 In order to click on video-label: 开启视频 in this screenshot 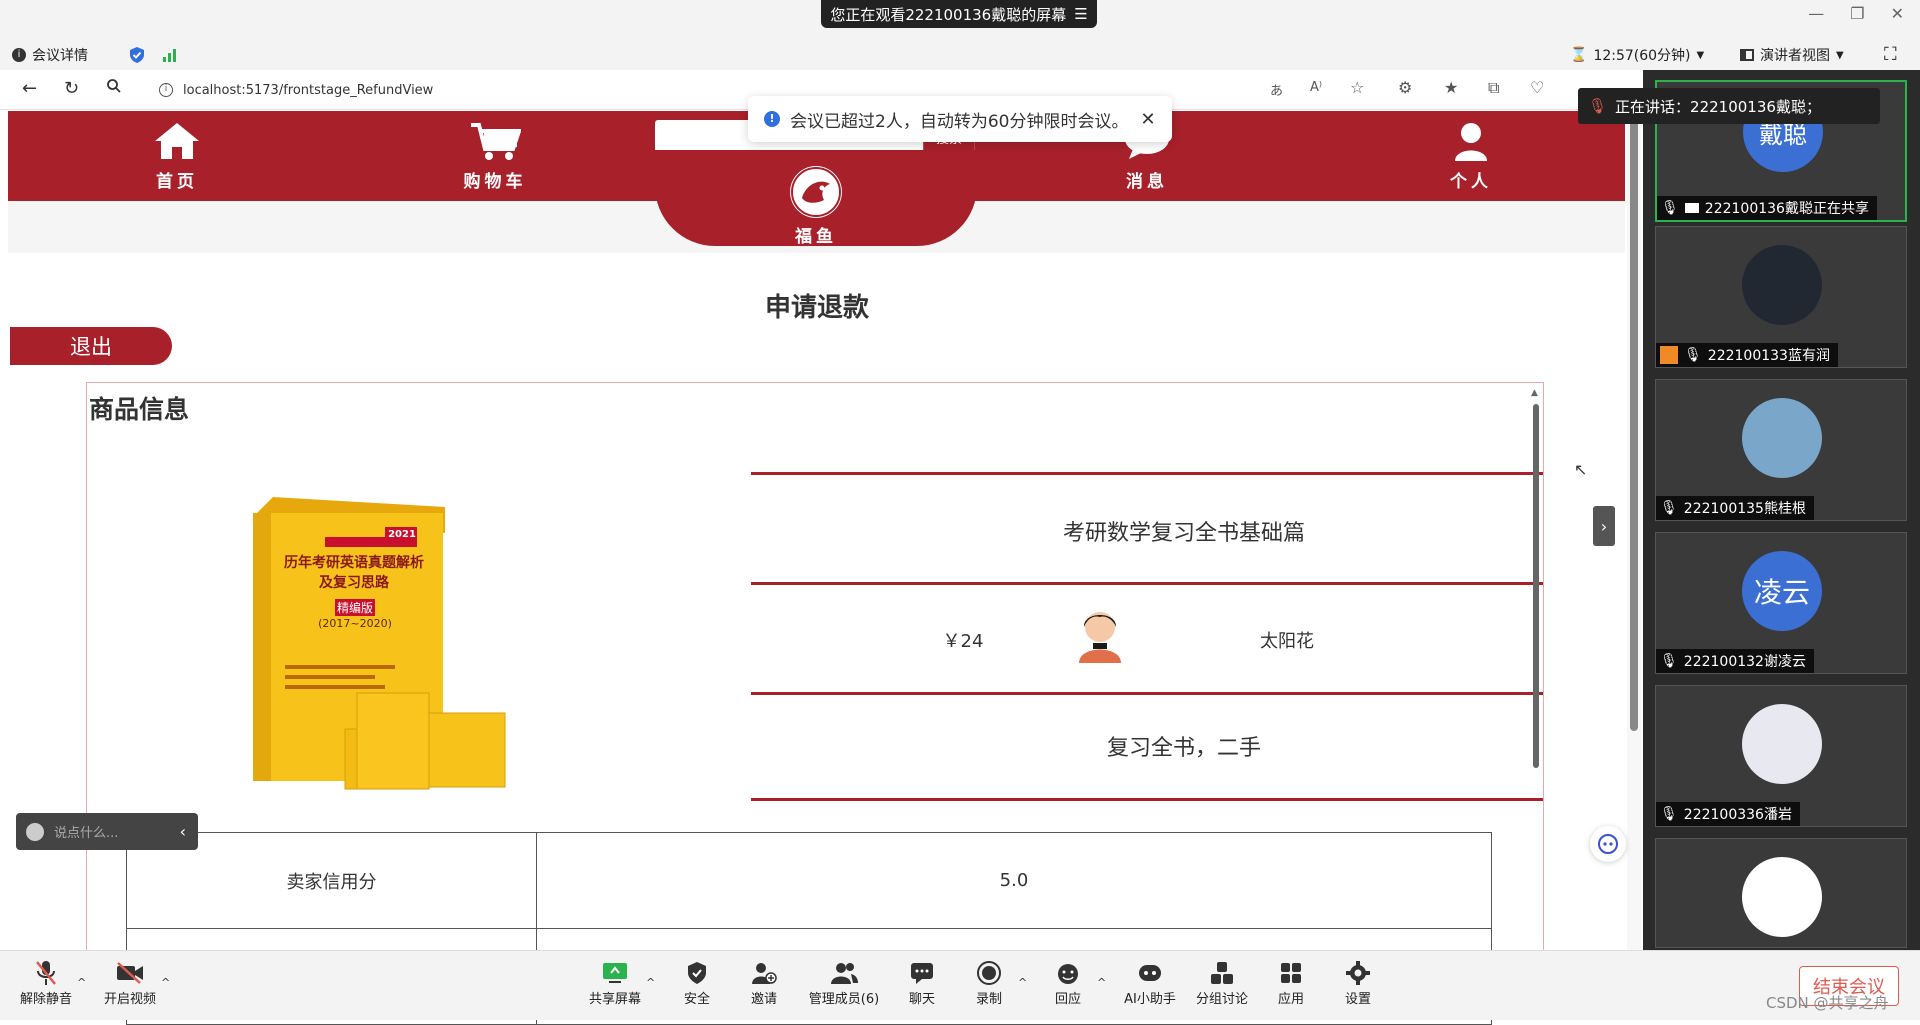, I will do `click(129, 999)`.